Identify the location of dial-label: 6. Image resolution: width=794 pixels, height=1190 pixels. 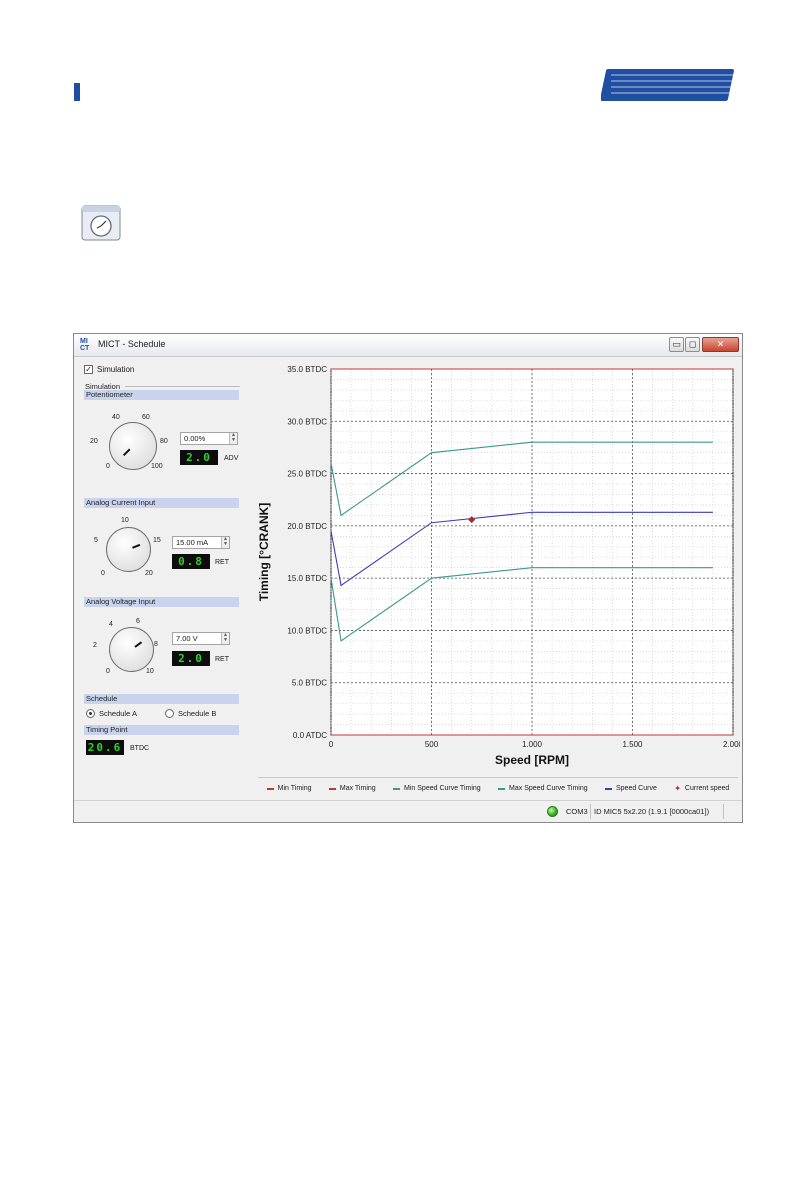
(138, 621).